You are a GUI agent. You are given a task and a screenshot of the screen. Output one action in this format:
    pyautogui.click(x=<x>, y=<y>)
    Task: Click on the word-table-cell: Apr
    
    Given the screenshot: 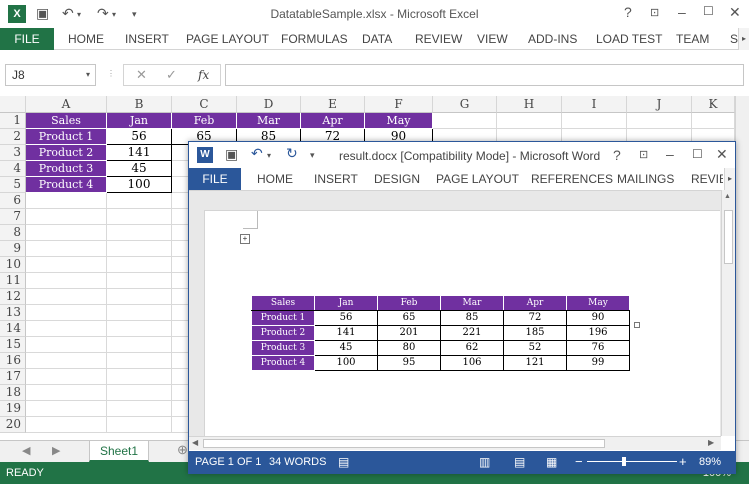 What is the action you would take?
    pyautogui.click(x=535, y=303)
    